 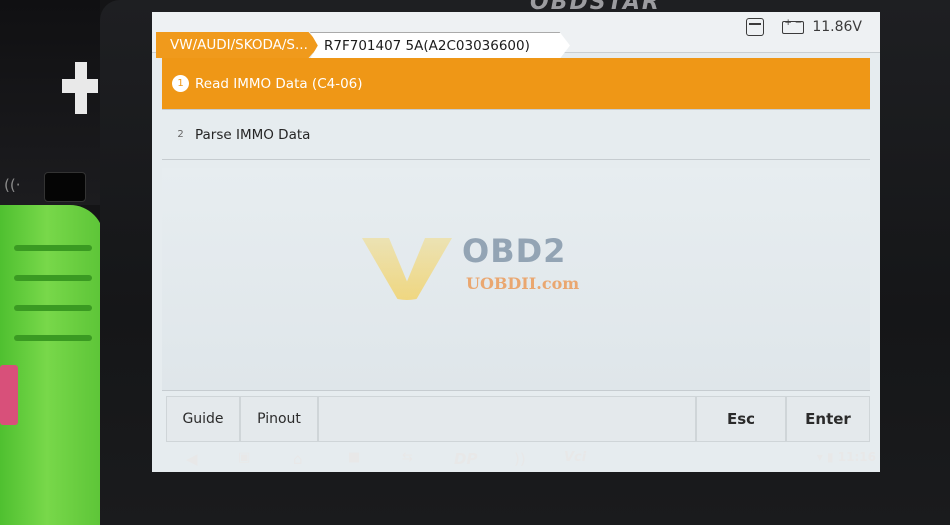 What do you see at coordinates (180, 134) in the screenshot?
I see `menu-item-number: 2` at bounding box center [180, 134].